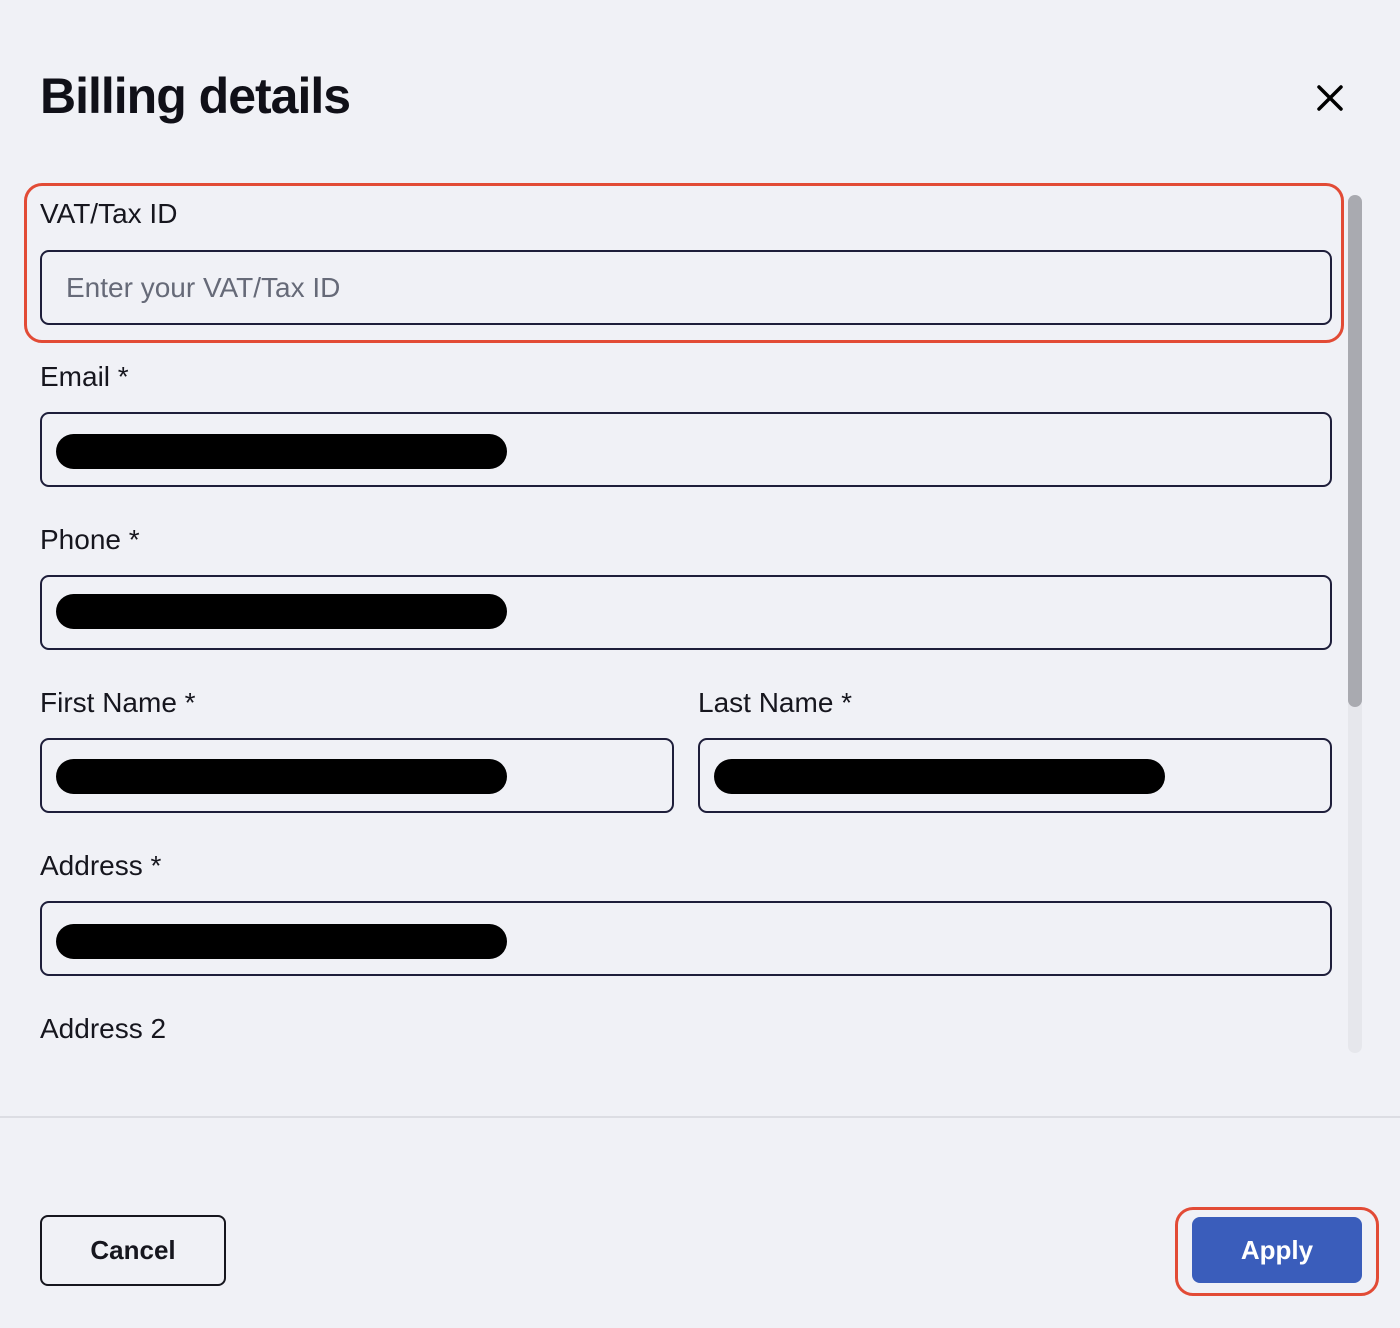 Image resolution: width=1400 pixels, height=1328 pixels. What do you see at coordinates (103, 1028) in the screenshot?
I see `address2-label: Address 2` at bounding box center [103, 1028].